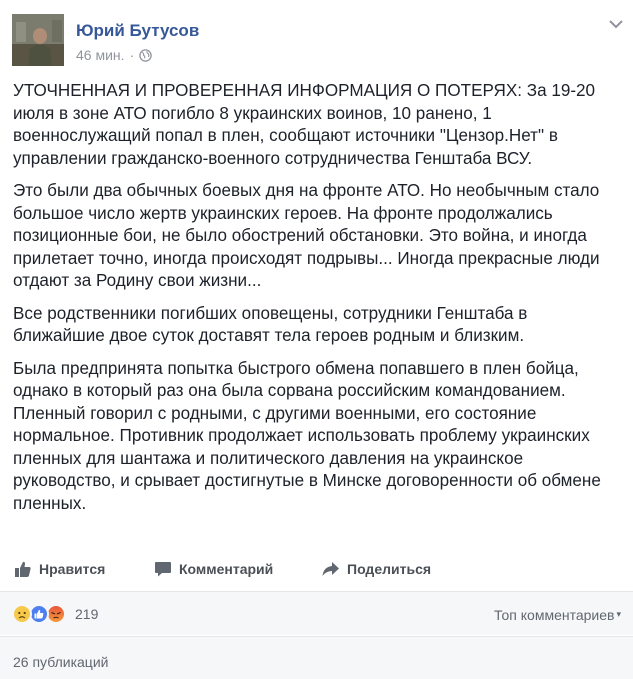 This screenshot has height=679, width=633. What do you see at coordinates (330, 569) in the screenshot?
I see `share-arrow-icon` at bounding box center [330, 569].